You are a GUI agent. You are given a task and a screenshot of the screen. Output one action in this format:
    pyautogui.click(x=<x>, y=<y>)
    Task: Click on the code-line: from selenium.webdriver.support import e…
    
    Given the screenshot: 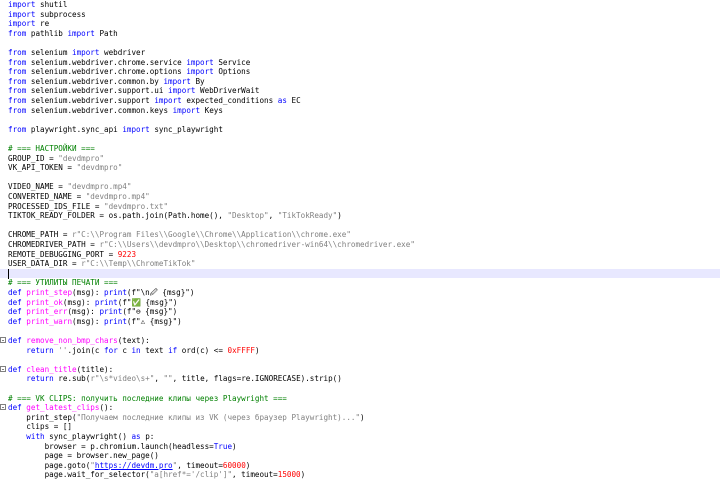 What is the action you would take?
    pyautogui.click(x=360, y=101)
    